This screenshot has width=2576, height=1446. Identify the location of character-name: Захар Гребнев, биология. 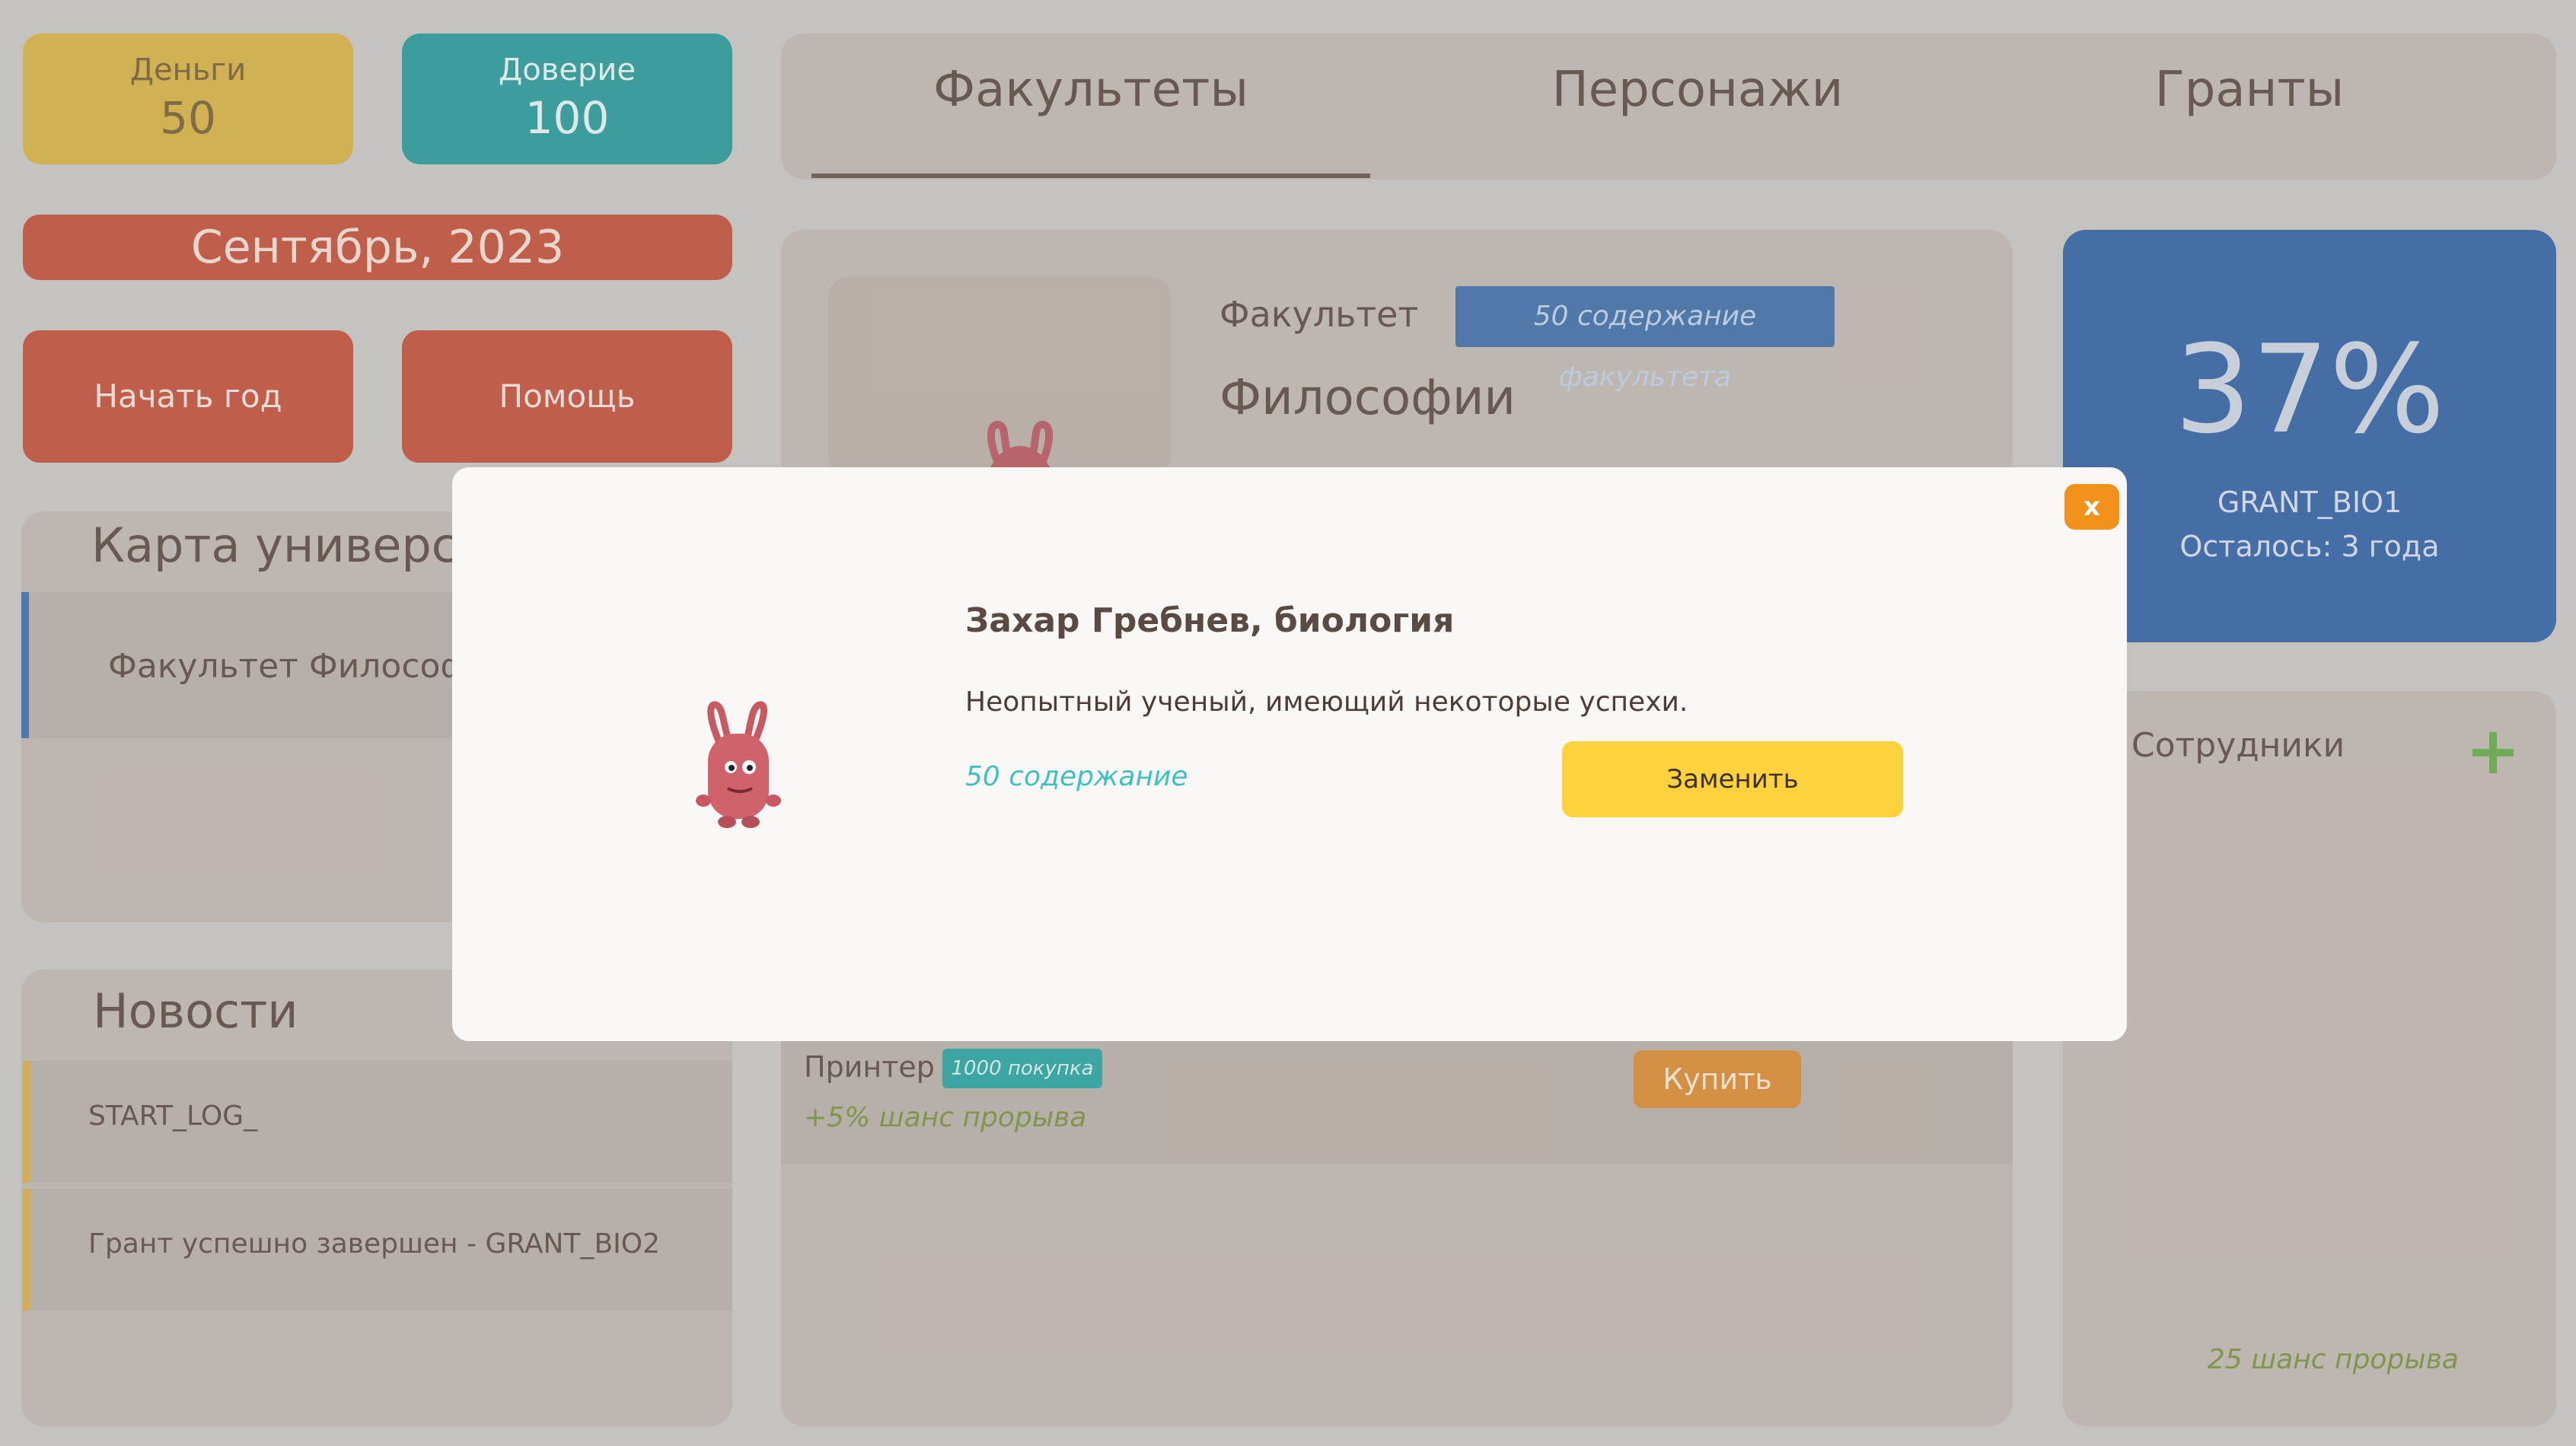
(1210, 620).